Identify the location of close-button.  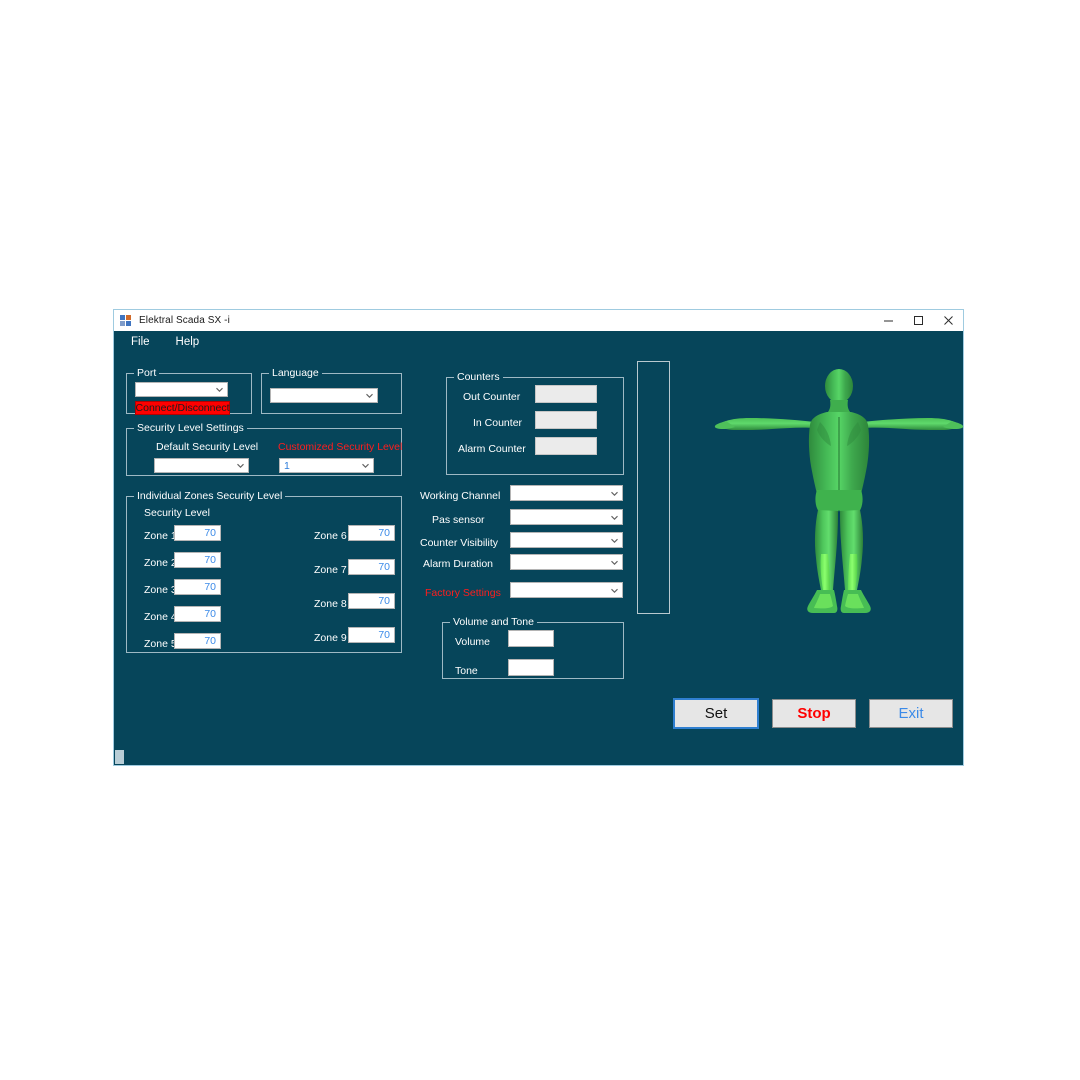
(948, 320).